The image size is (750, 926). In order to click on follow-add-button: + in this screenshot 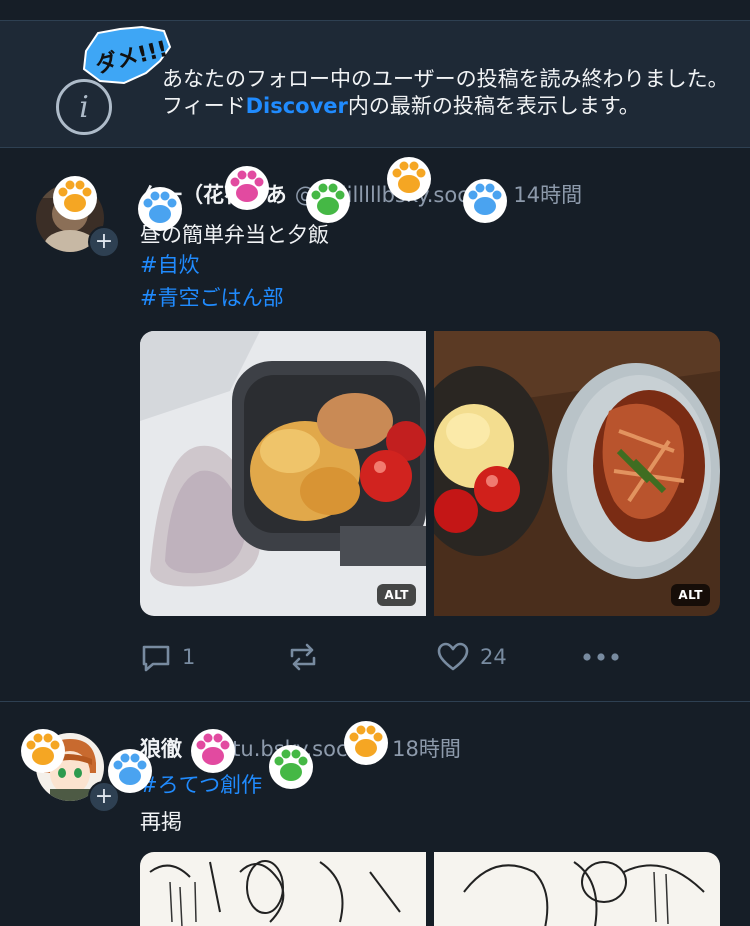, I will do `click(104, 242)`.